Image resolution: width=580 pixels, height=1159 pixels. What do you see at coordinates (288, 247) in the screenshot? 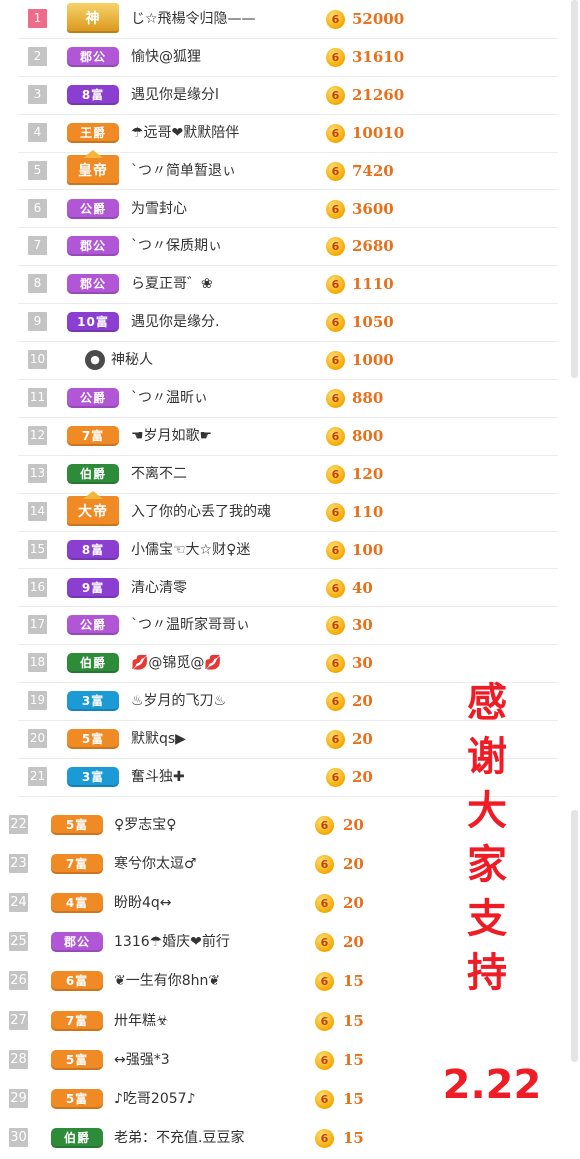
I see `ranking-row: 7 郡公 ˋつ〃保质期ぃ 6 2680` at bounding box center [288, 247].